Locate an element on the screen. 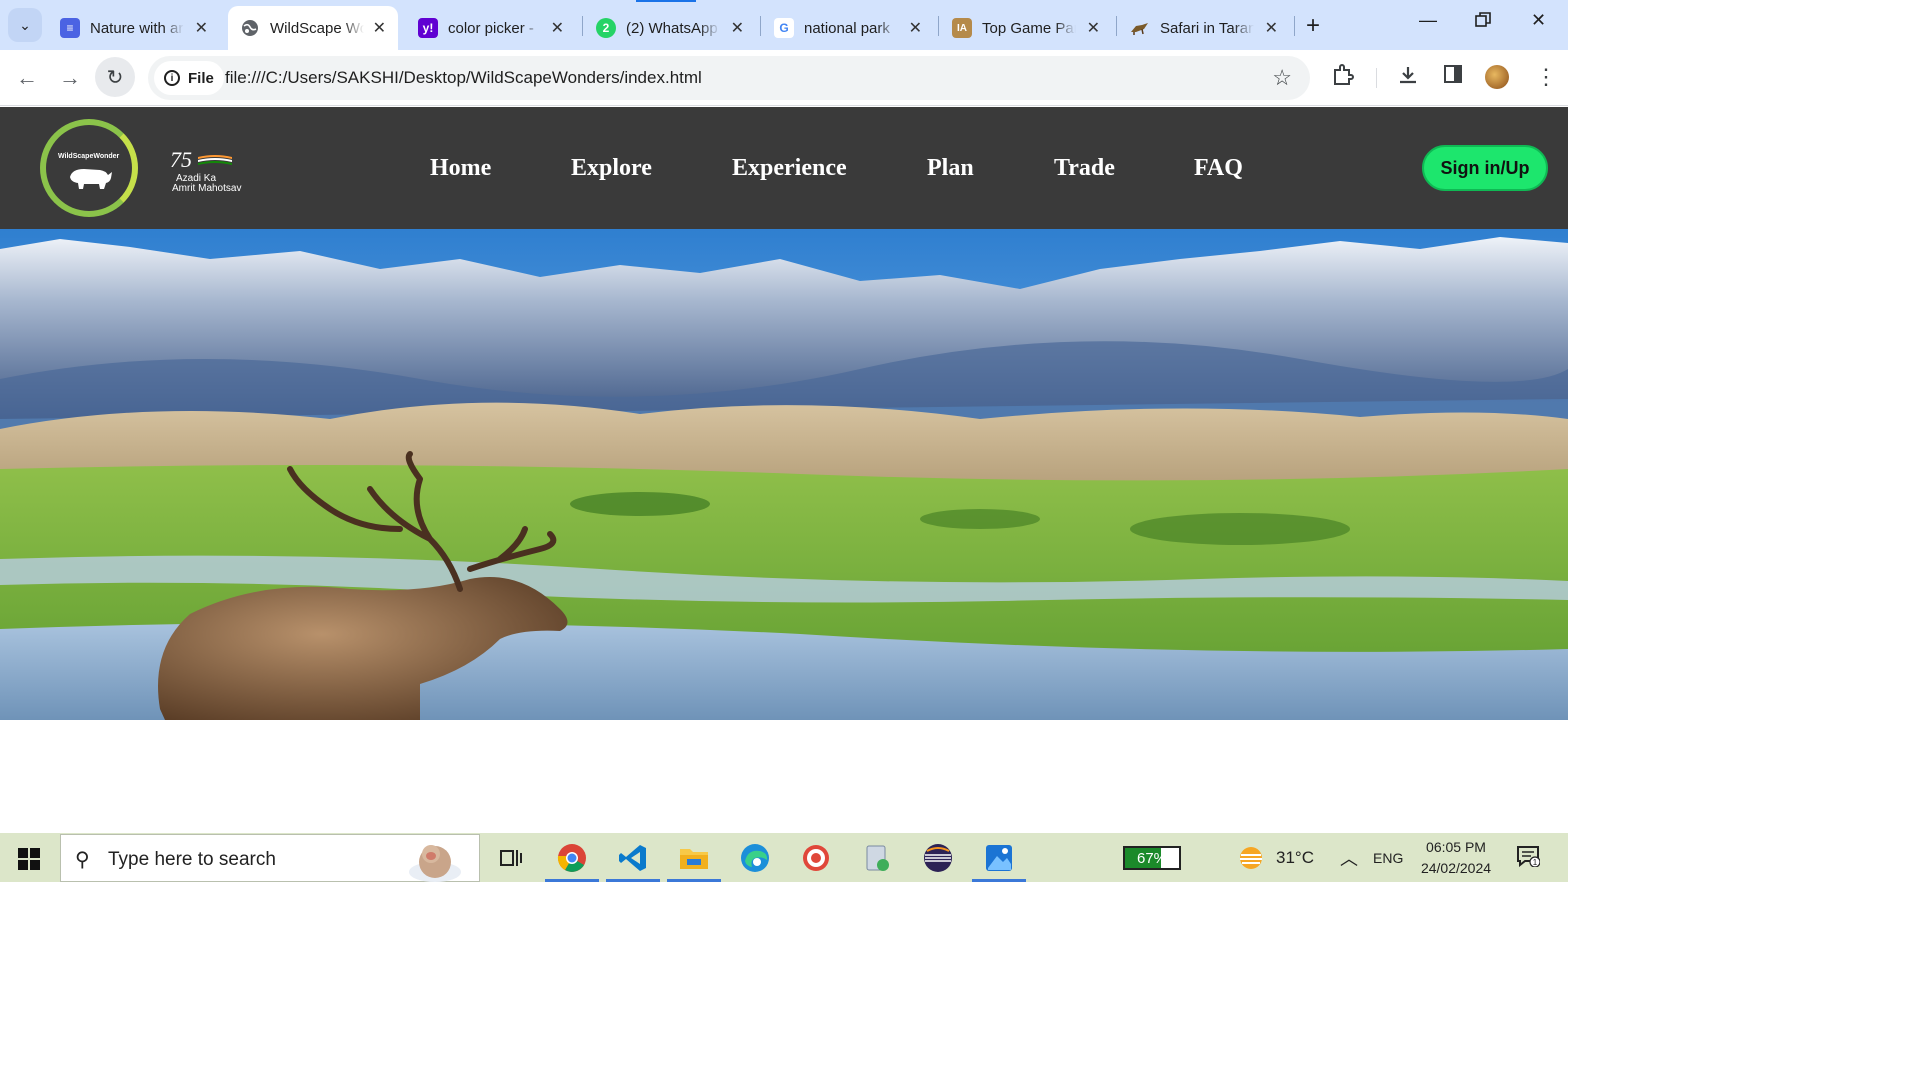 The height and width of the screenshot is (1080, 1920). vscode-icon is located at coordinates (633, 857).